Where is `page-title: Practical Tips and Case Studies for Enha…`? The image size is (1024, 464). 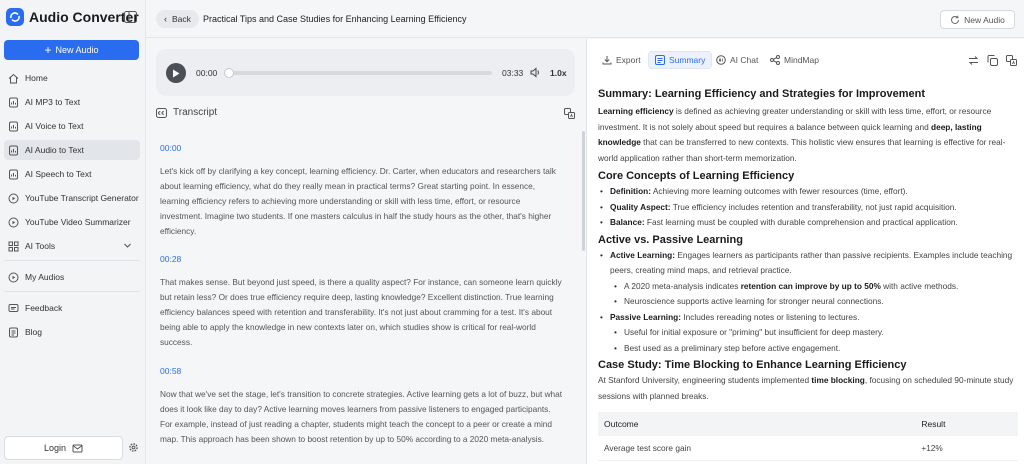 page-title: Practical Tips and Case Studies for Enha… is located at coordinates (335, 19).